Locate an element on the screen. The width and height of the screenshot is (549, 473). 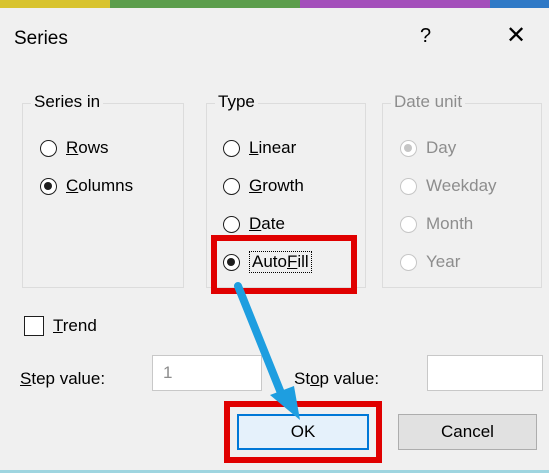
pointer-arrow-icon is located at coordinates (267, 351).